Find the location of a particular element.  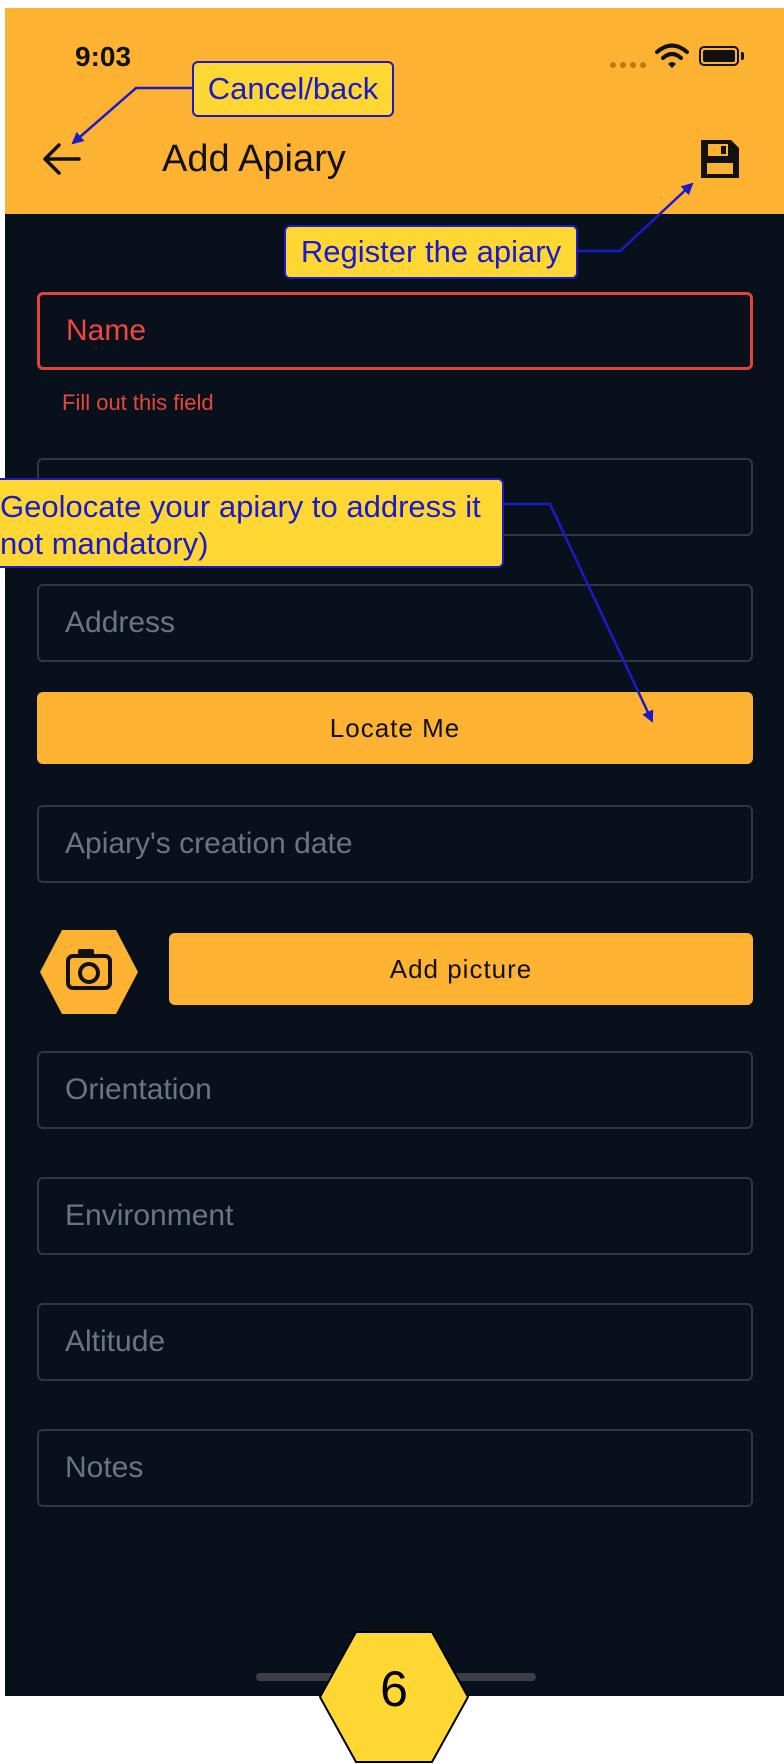

annotation-cancel-back: Cancel/back is located at coordinates (293, 89).